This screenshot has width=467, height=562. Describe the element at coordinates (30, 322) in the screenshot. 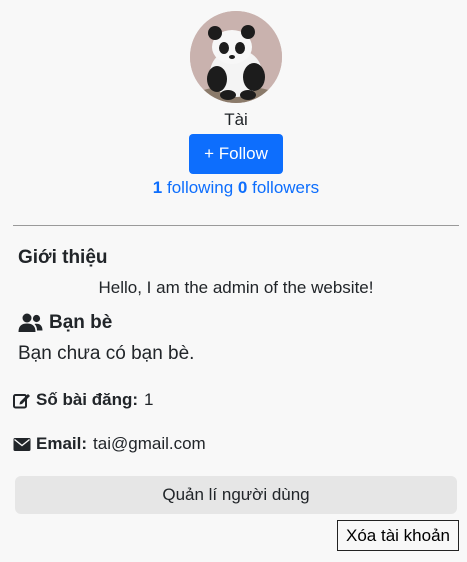

I see `users-icon` at that location.